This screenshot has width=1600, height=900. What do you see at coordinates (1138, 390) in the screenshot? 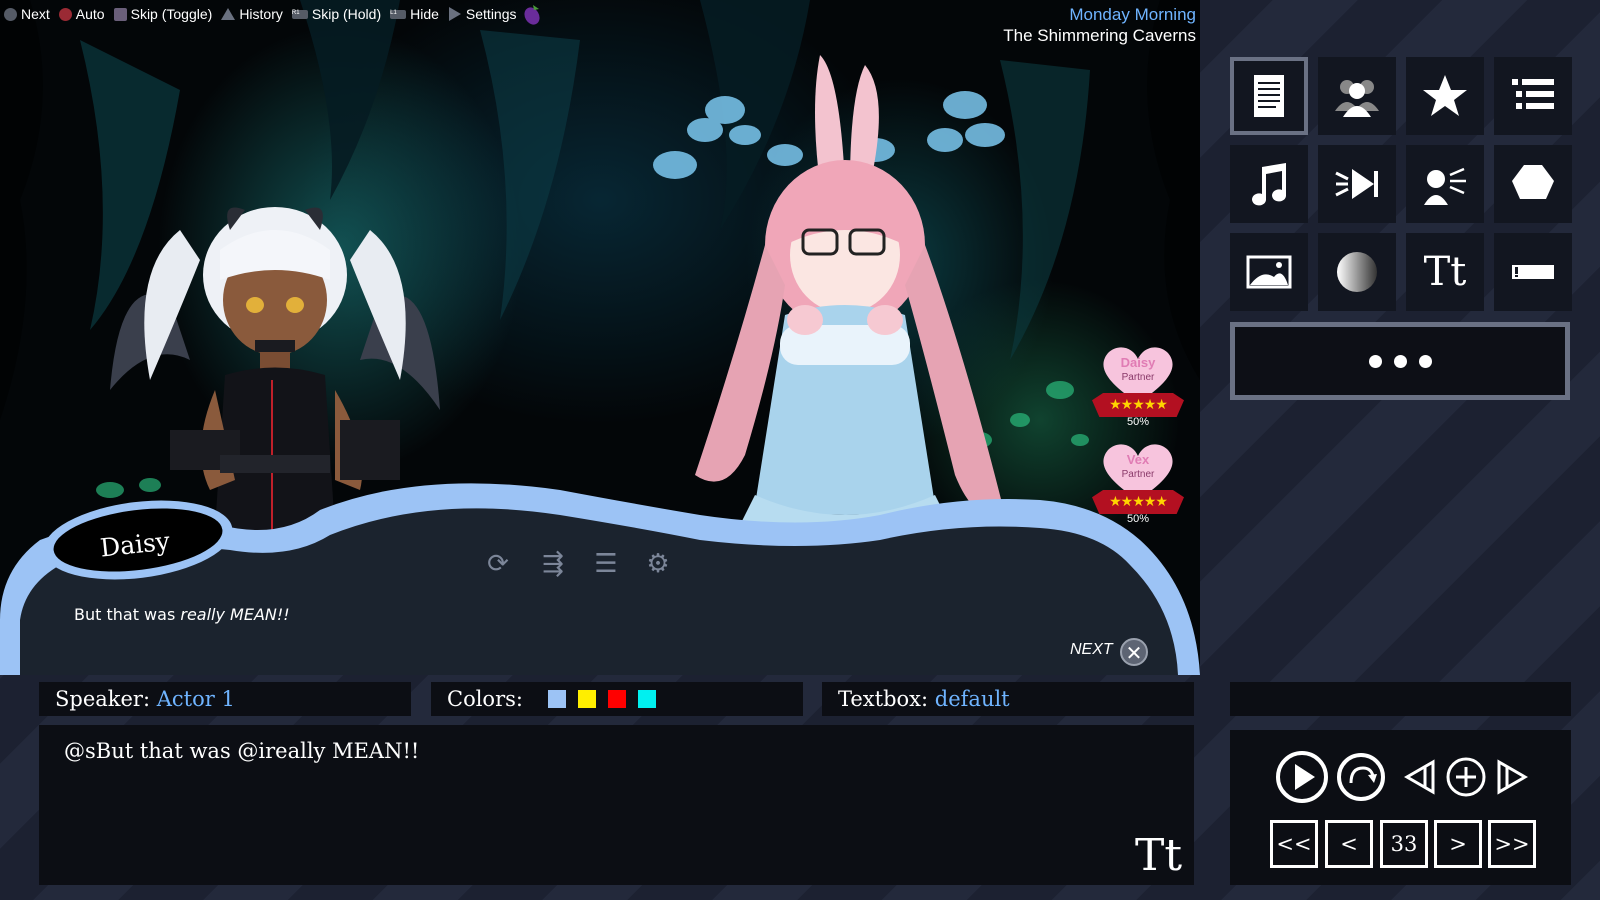
I see `affection-badge-daisy: Daisy Partner ★★★★★ 50%` at bounding box center [1138, 390].